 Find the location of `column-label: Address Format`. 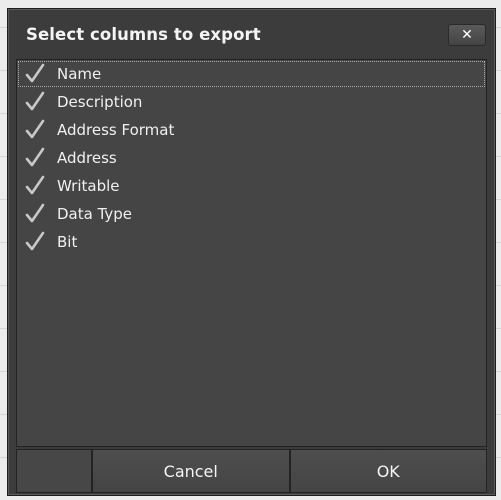

column-label: Address Format is located at coordinates (116, 130).